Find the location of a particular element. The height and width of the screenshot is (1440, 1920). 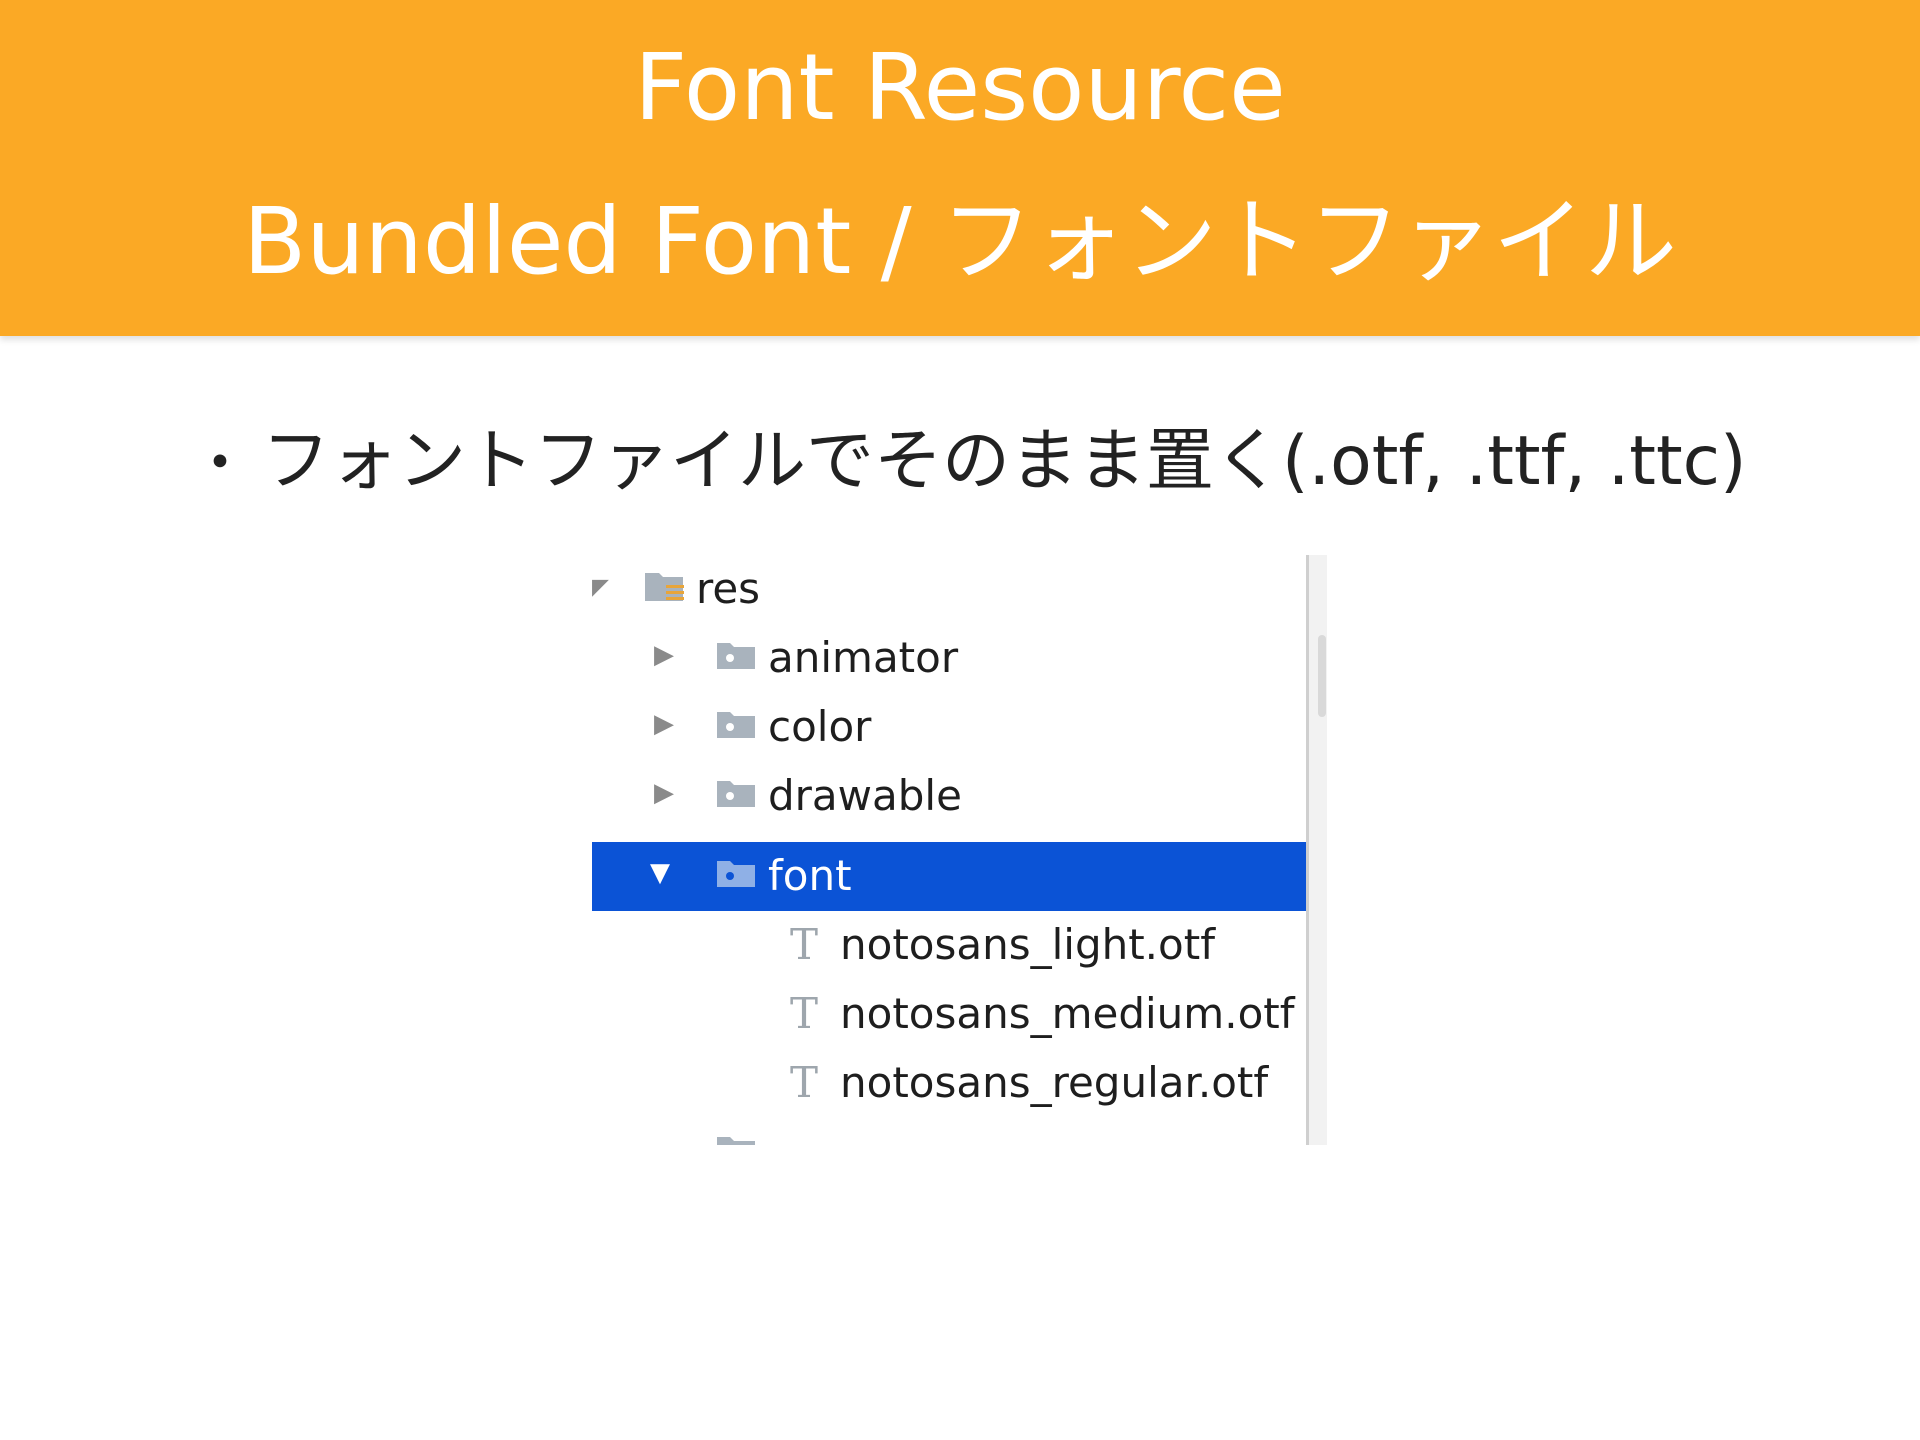

slide-title: Font Resource is located at coordinates (960, 87).